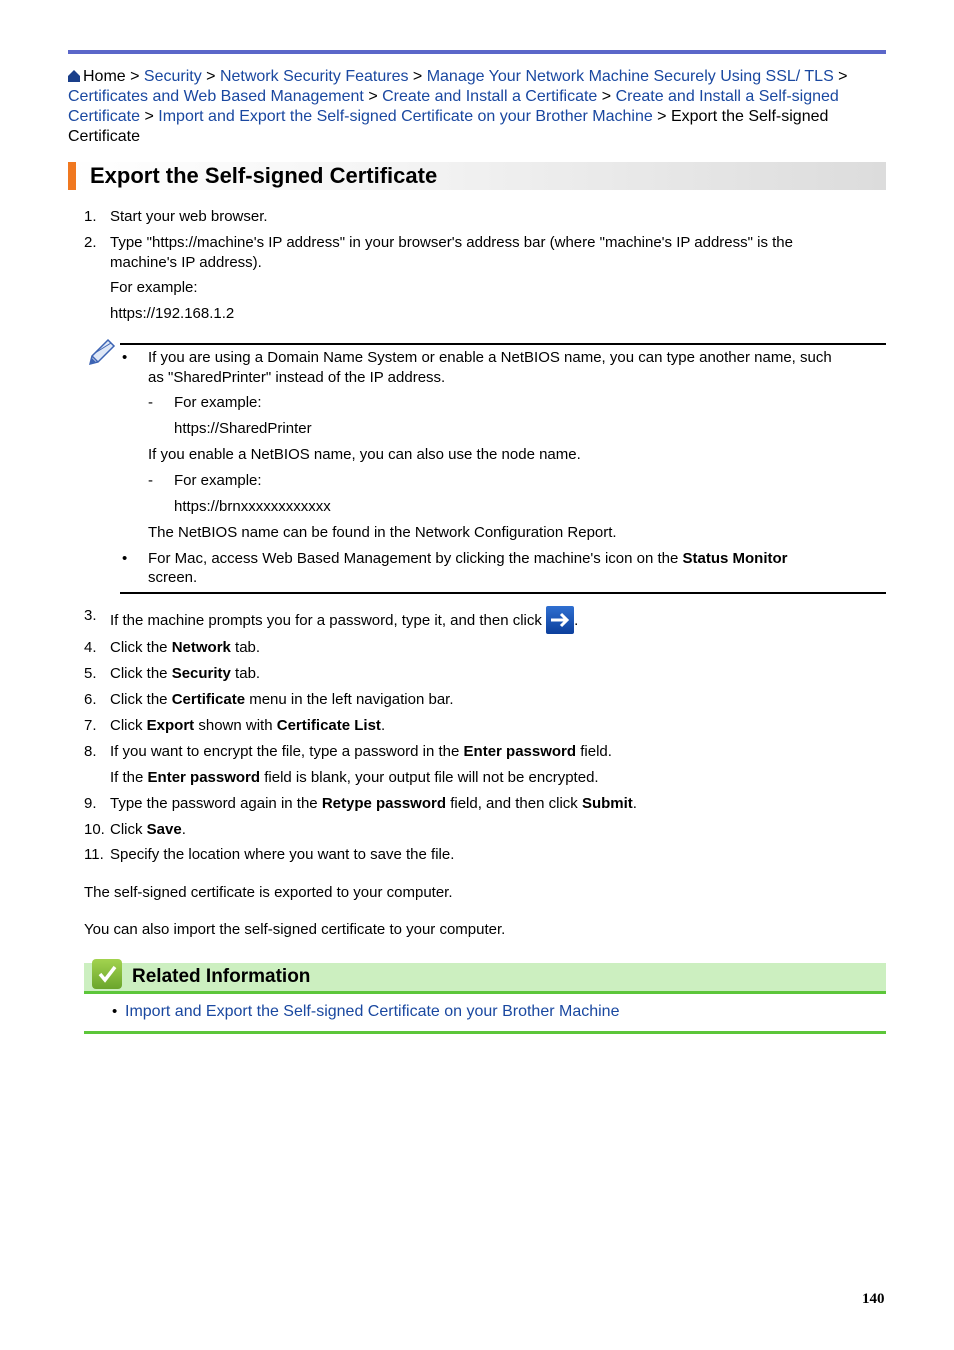 This screenshot has width=954, height=1350. Describe the element at coordinates (154, 287) in the screenshot. I see `example-label: For example:` at that location.